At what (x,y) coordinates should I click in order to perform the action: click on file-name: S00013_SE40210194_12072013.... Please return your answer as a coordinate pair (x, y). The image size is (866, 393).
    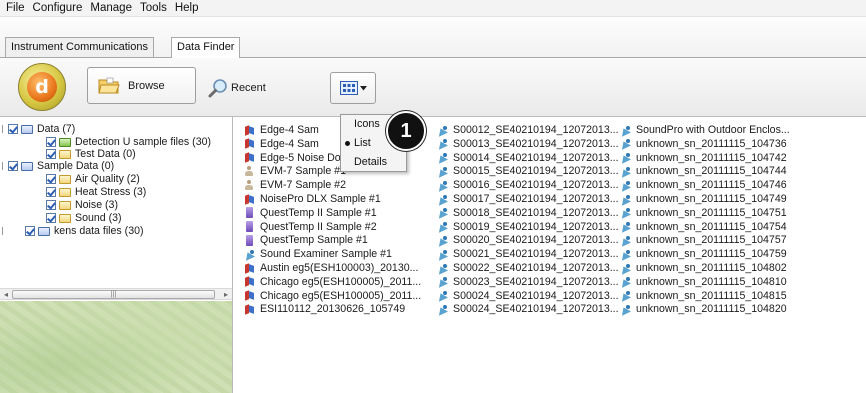
    Looking at the image, I should click on (536, 143).